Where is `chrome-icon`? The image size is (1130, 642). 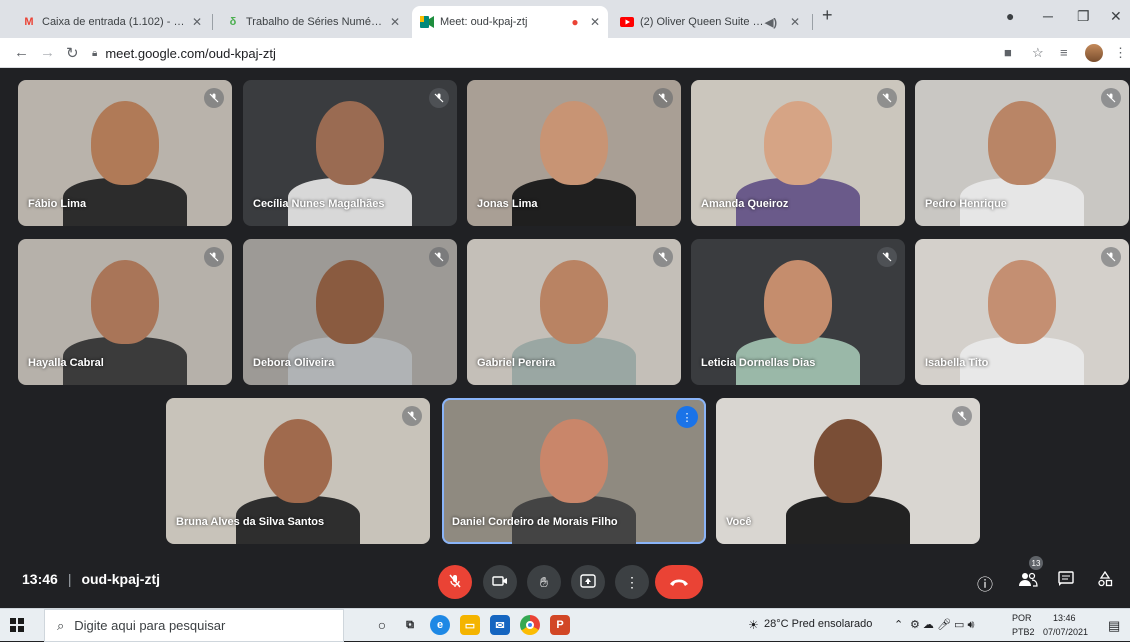 chrome-icon is located at coordinates (530, 625).